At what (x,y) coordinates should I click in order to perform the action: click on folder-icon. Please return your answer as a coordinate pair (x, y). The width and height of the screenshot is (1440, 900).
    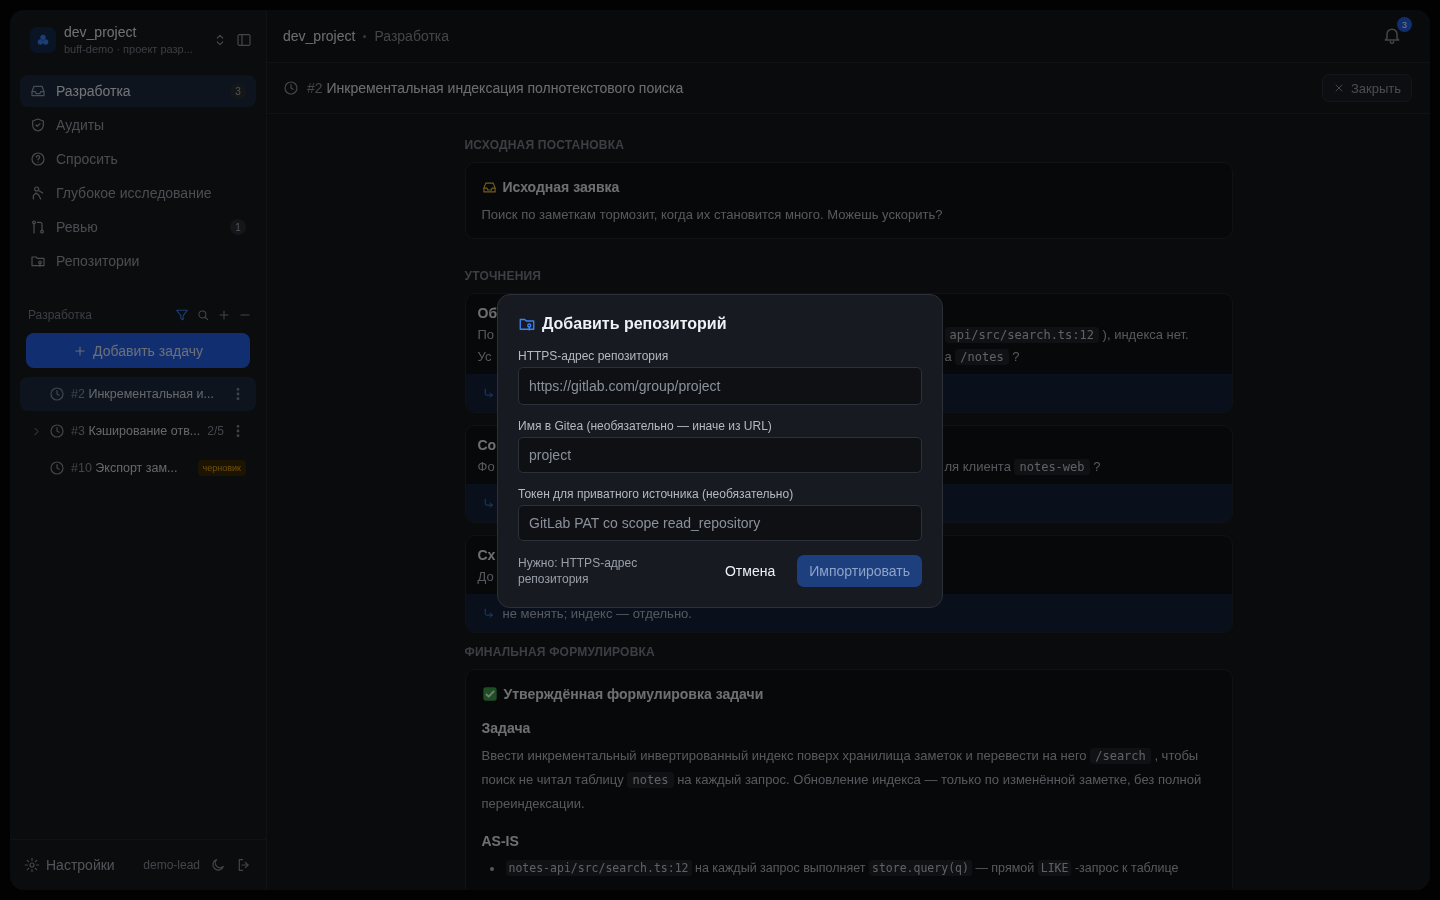
    Looking at the image, I should click on (38, 261).